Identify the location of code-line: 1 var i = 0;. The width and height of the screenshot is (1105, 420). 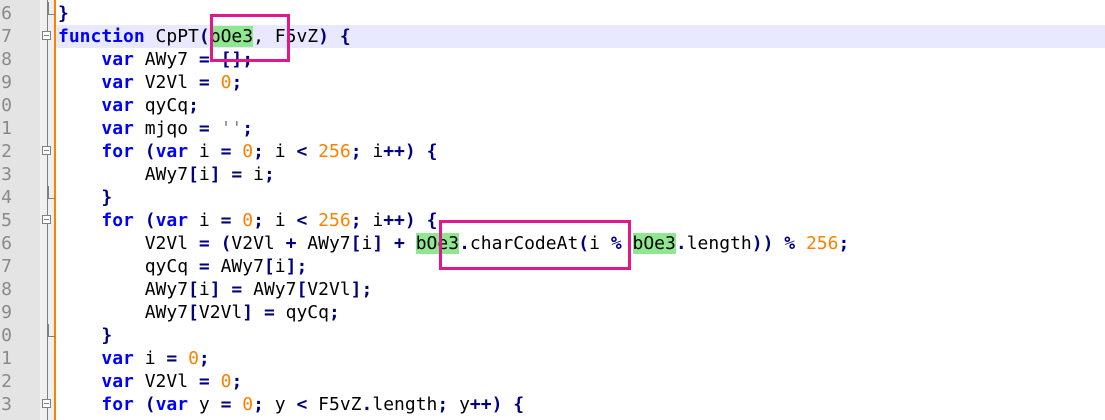
(553, 358).